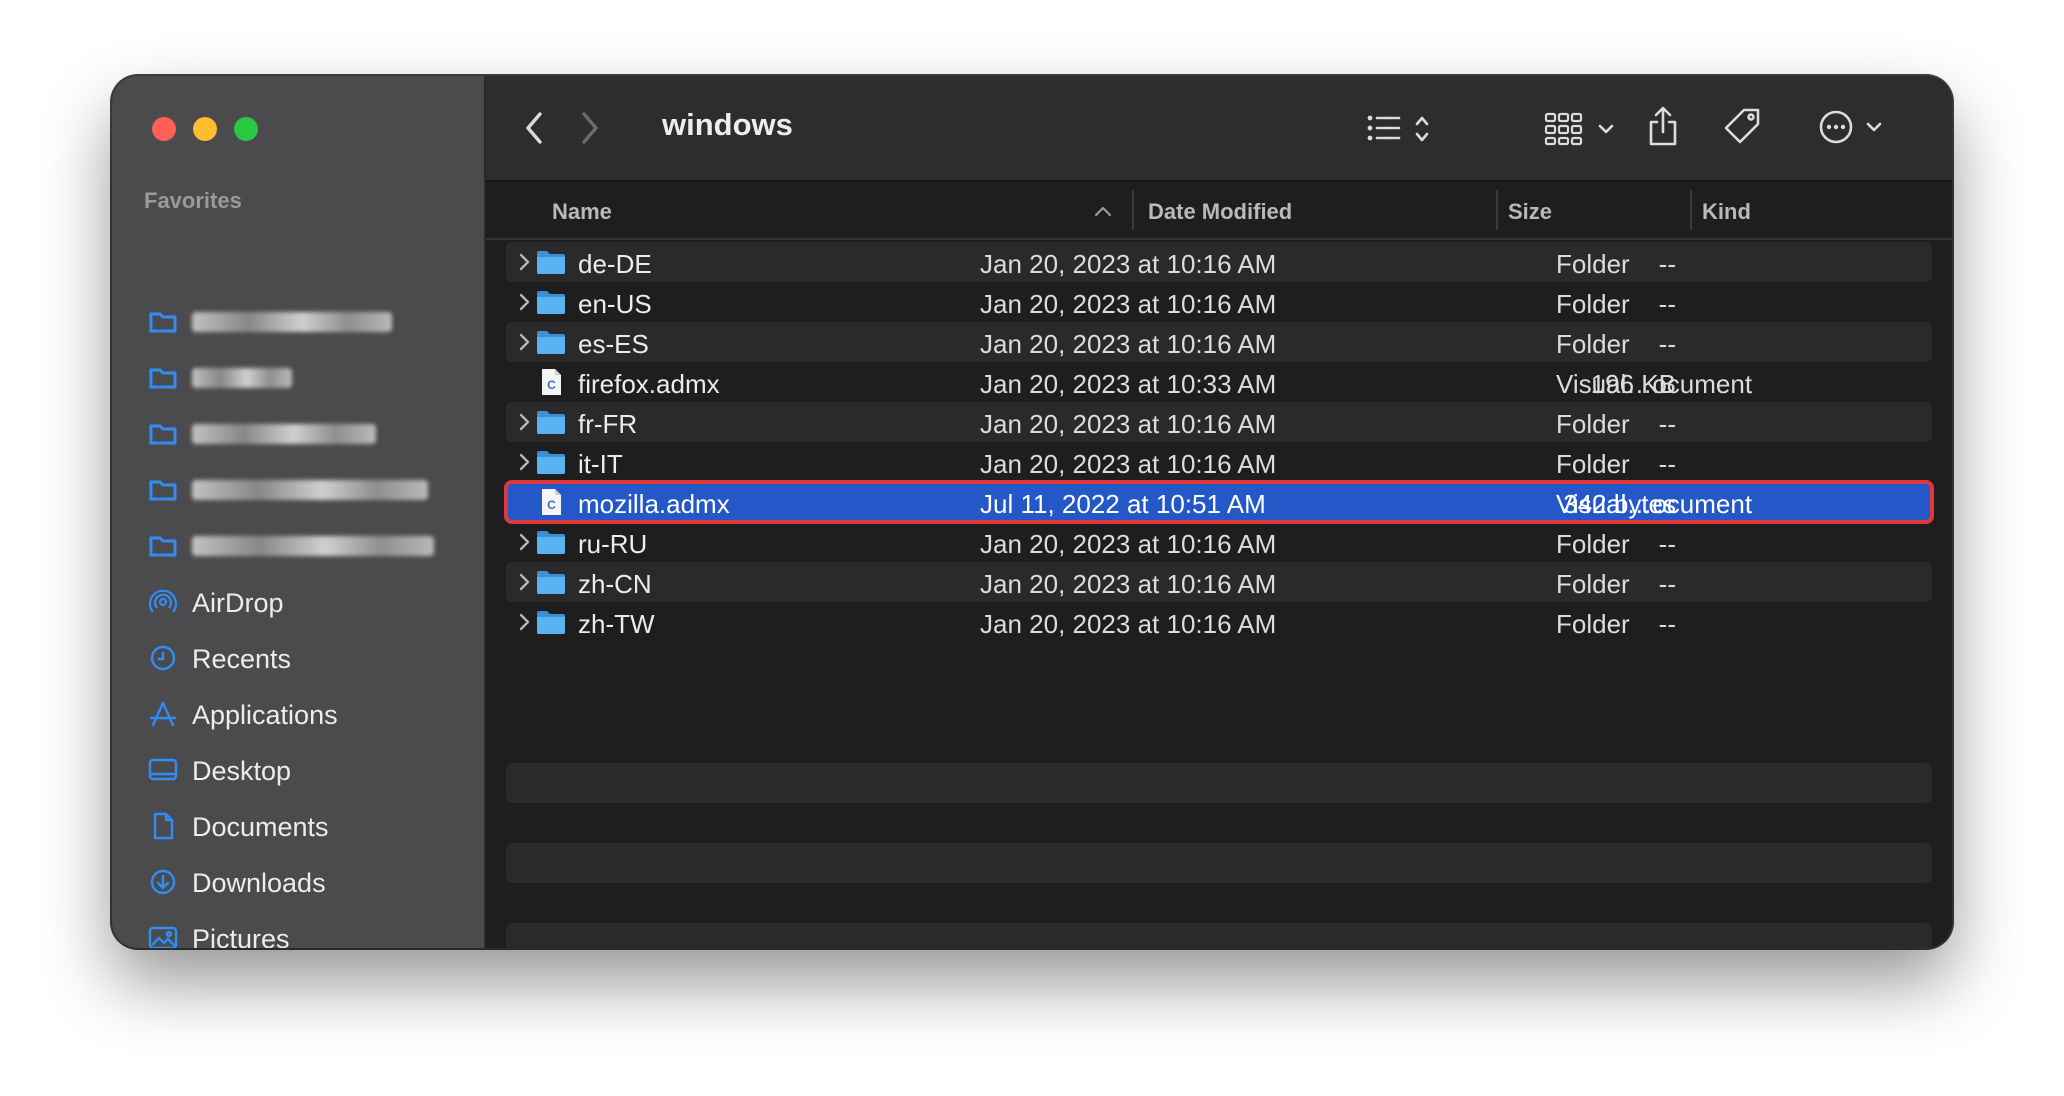 The width and height of the screenshot is (2064, 1096). I want to click on folder-row: zh-TW Jan 20, 2023 at 10:16 AM -- Folder, so click(1219, 622).